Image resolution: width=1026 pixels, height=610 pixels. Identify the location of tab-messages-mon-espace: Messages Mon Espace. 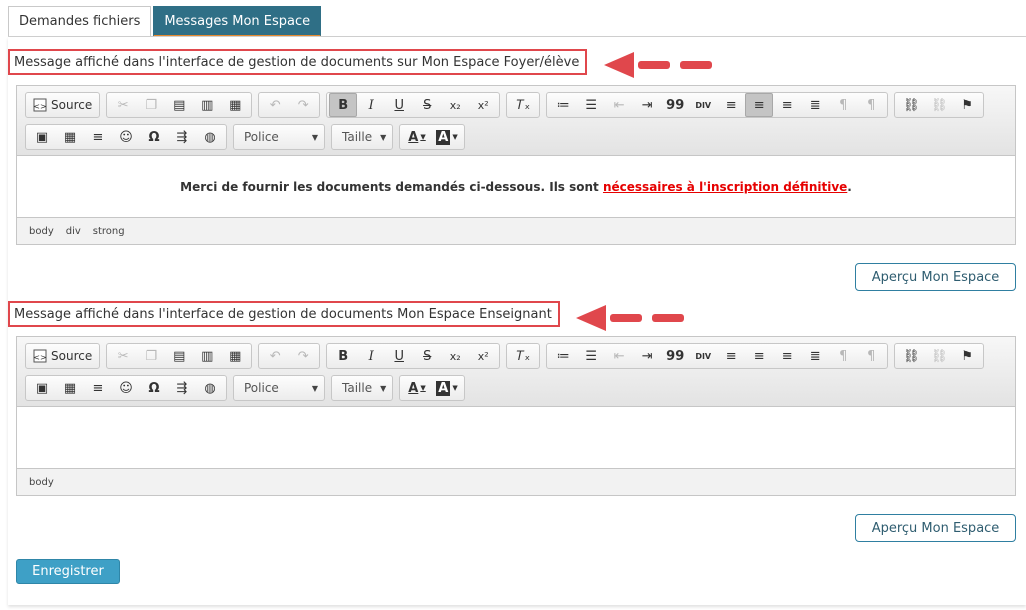
(237, 21).